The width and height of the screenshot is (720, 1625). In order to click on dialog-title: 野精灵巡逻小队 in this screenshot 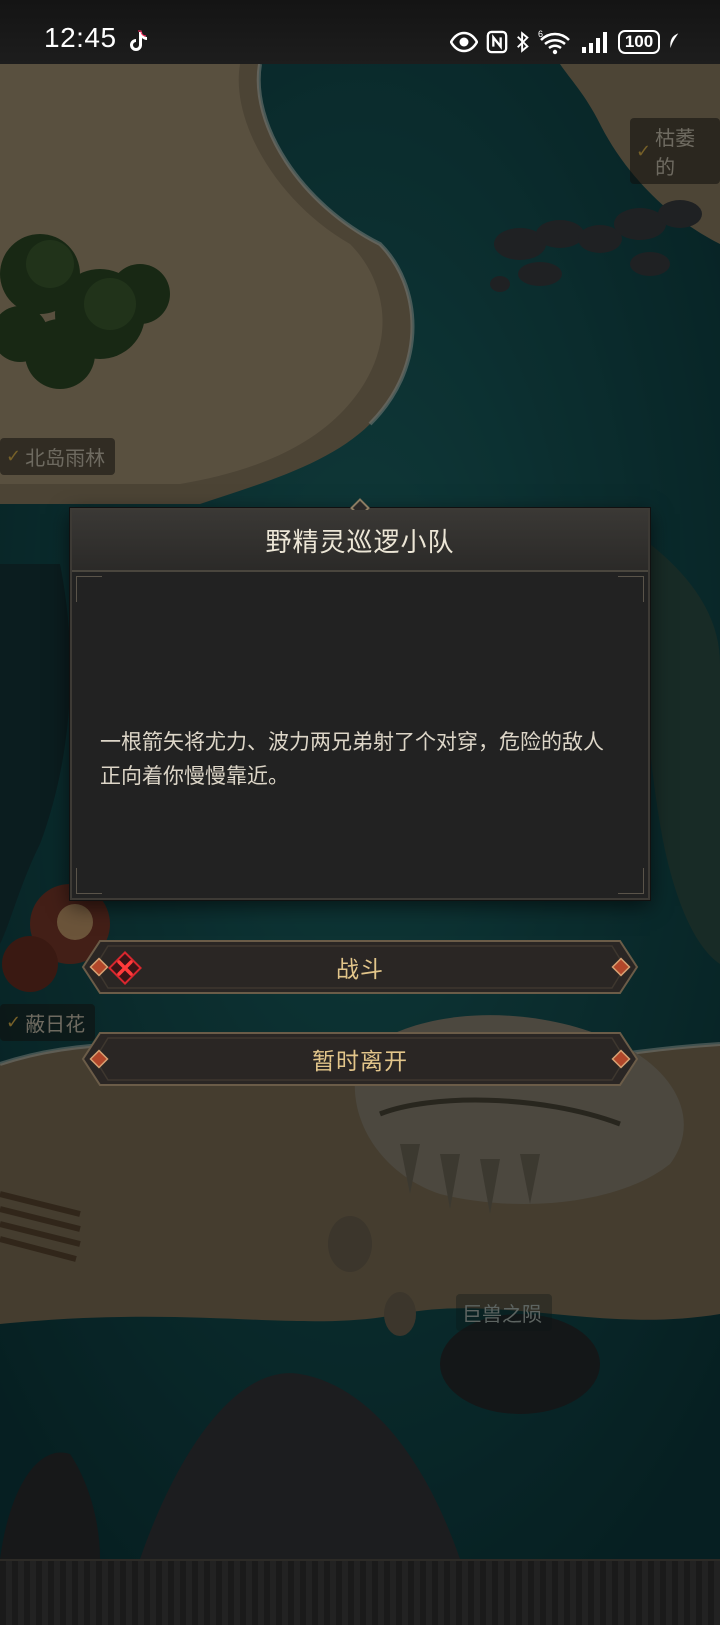, I will do `click(360, 542)`.